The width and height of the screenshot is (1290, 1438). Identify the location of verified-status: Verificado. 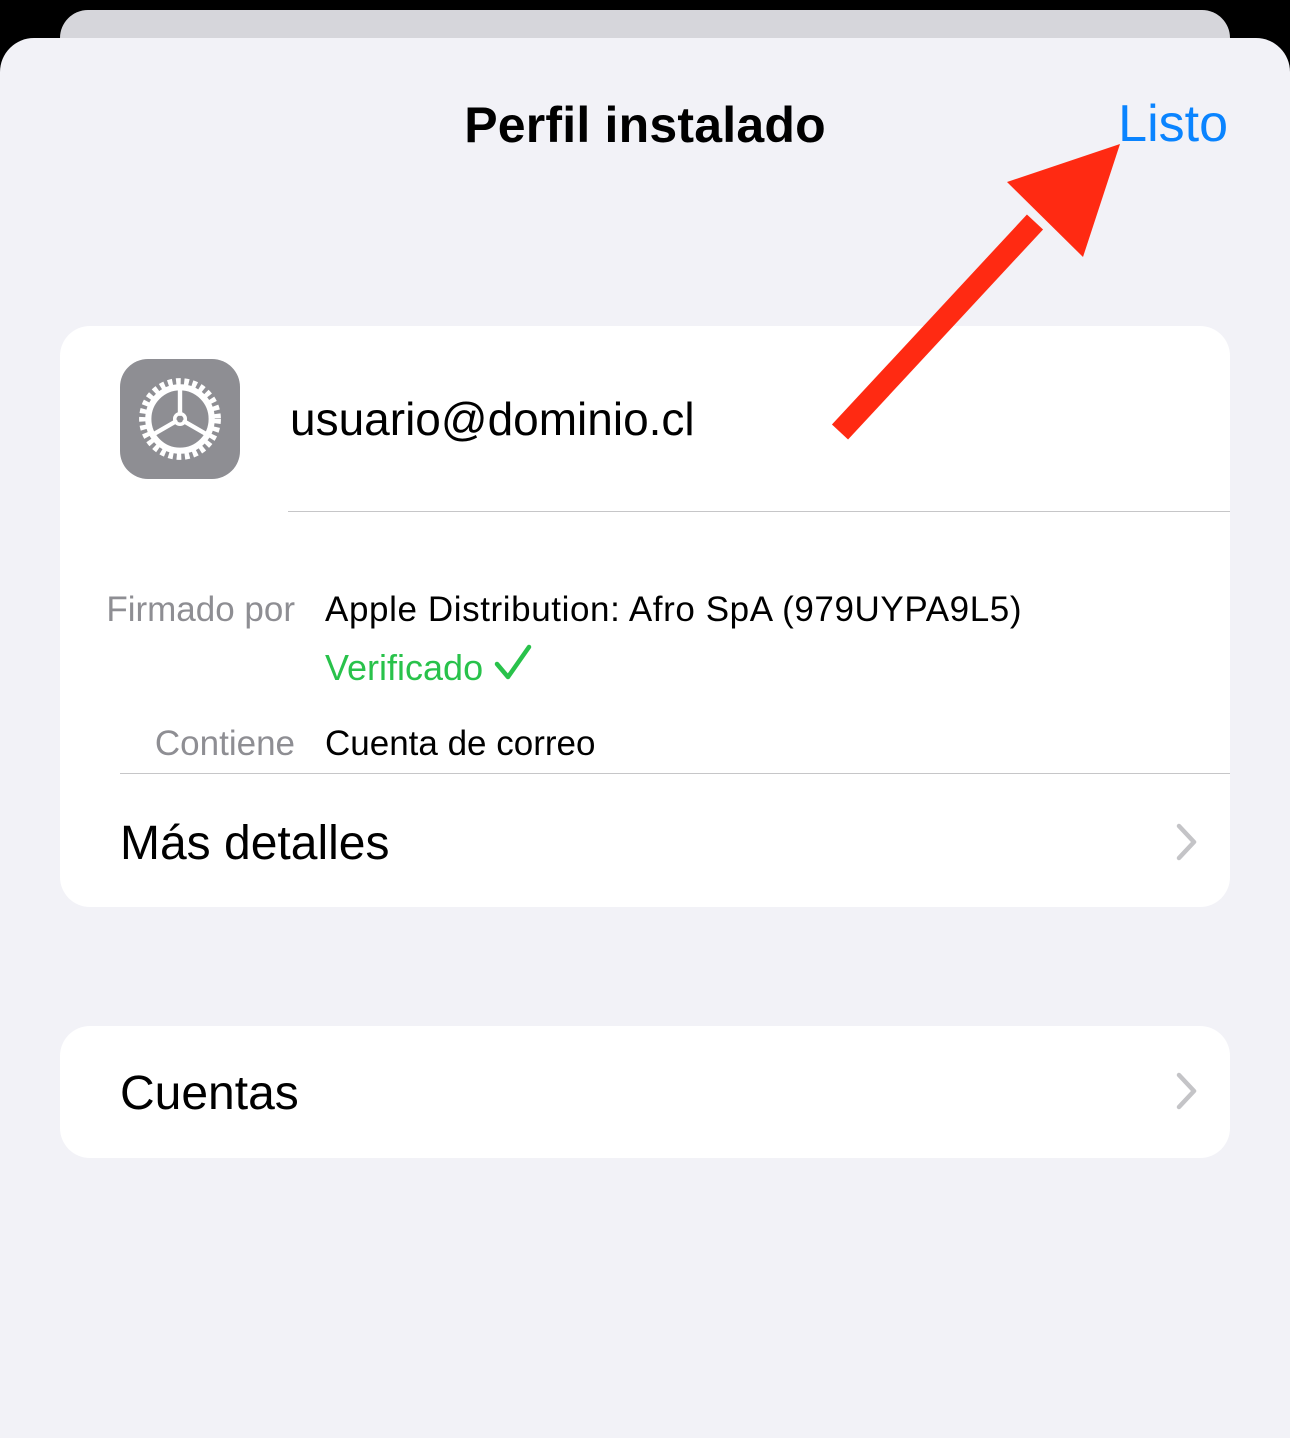
(429, 666).